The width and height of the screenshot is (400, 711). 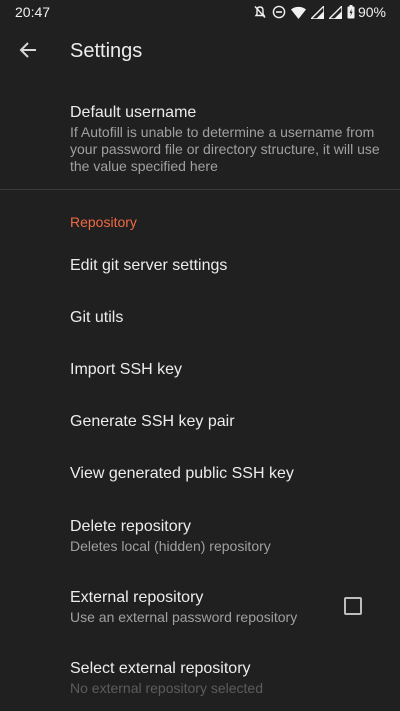 I want to click on status-icons: 90%, so click(x=317, y=12).